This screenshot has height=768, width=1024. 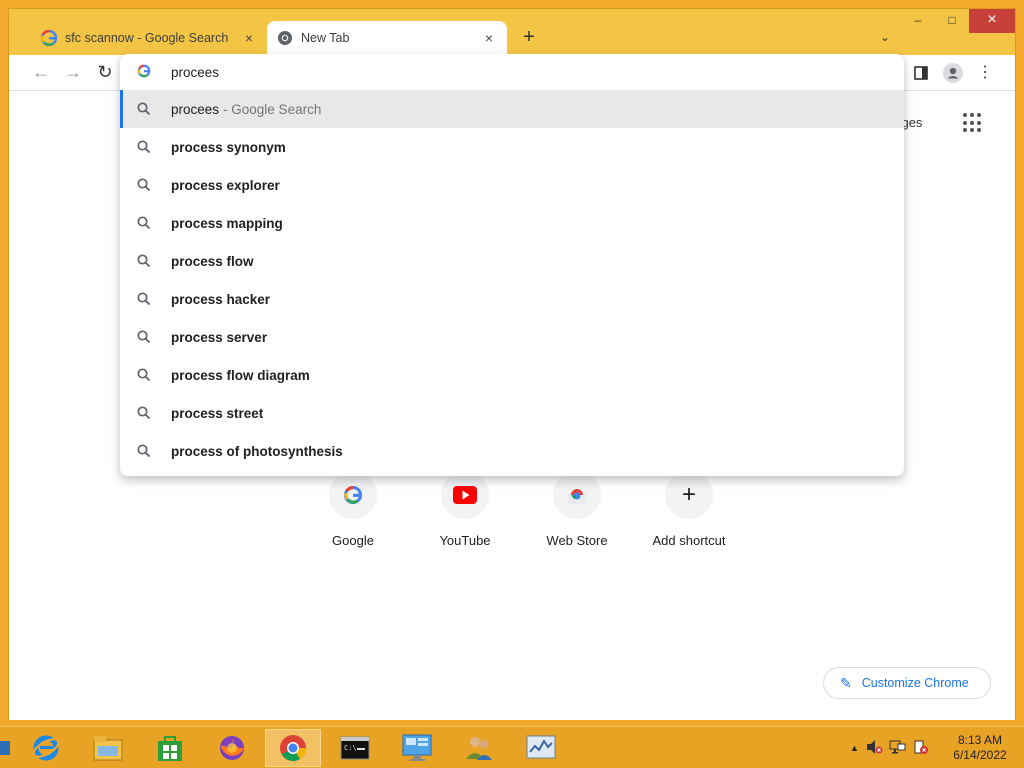 What do you see at coordinates (953, 73) in the screenshot?
I see `profile-icon` at bounding box center [953, 73].